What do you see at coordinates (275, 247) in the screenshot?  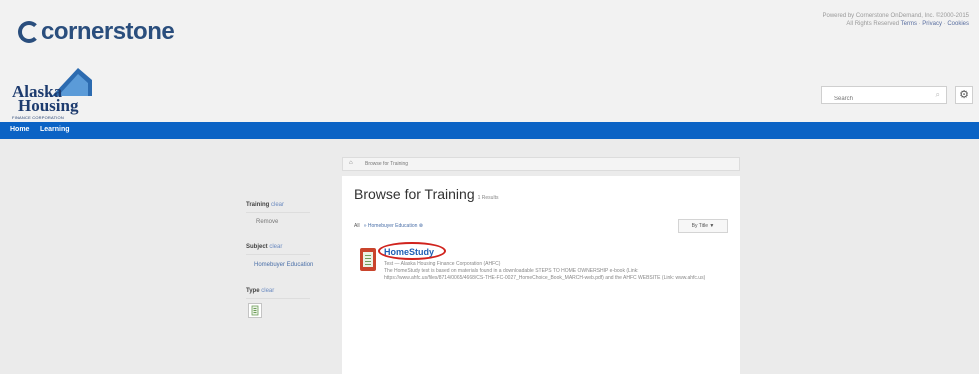 I see `facet-subject-clear: clear` at bounding box center [275, 247].